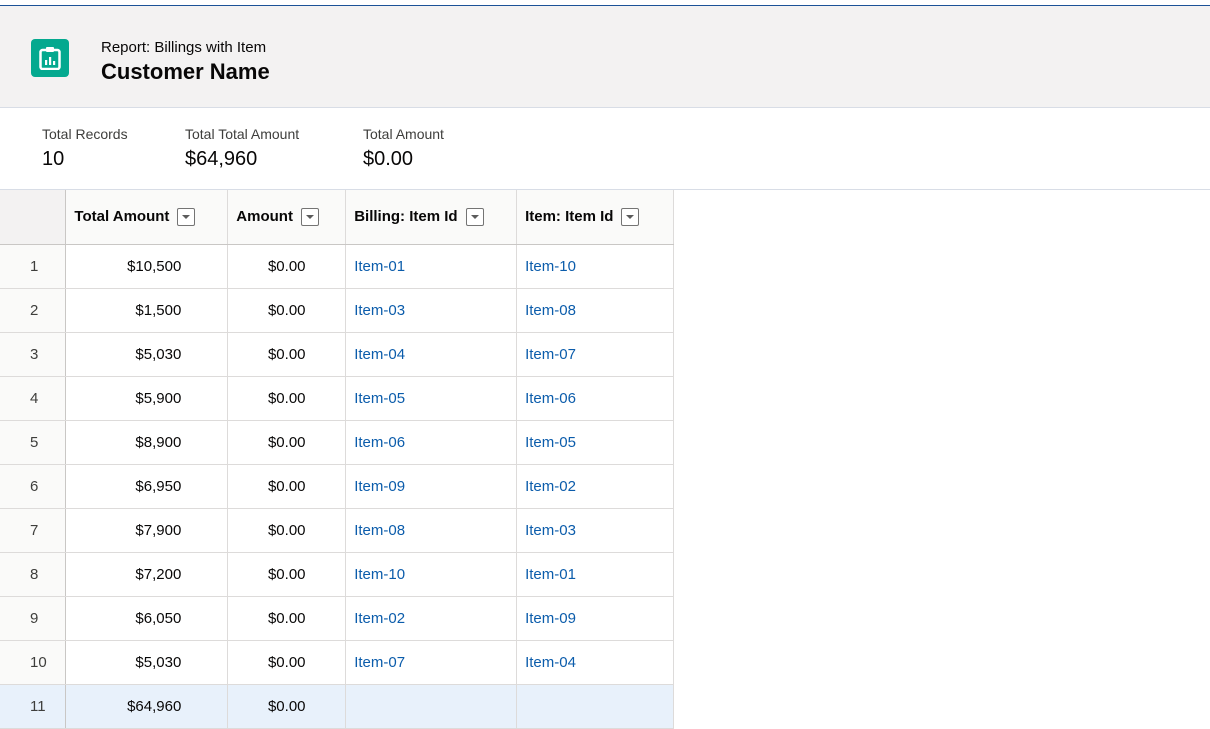  I want to click on cell-item-item-link: Item-09, so click(595, 618).